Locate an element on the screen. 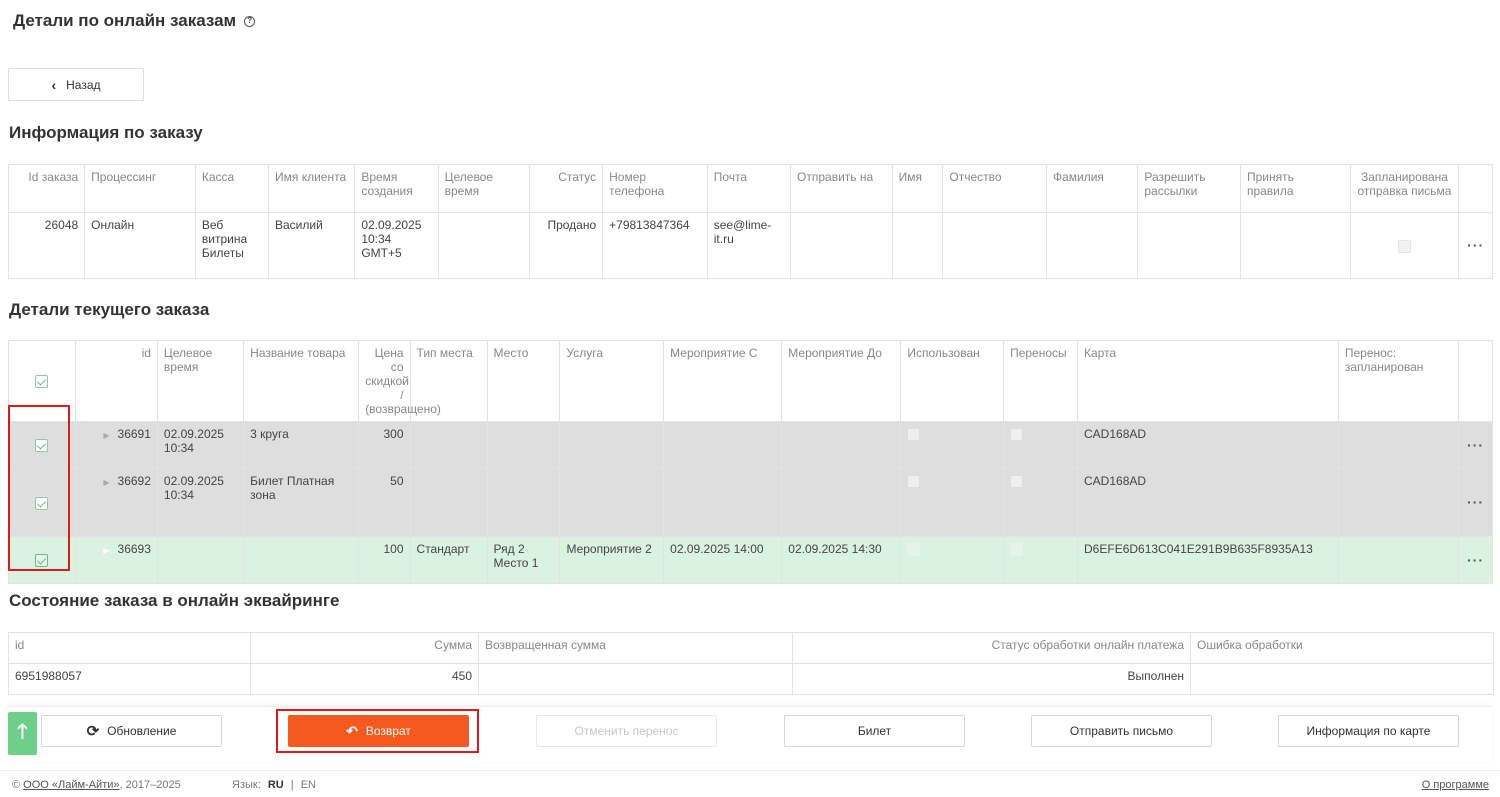 This screenshot has width=1500, height=797. col-target-time: Целевое время is located at coordinates (200, 381).